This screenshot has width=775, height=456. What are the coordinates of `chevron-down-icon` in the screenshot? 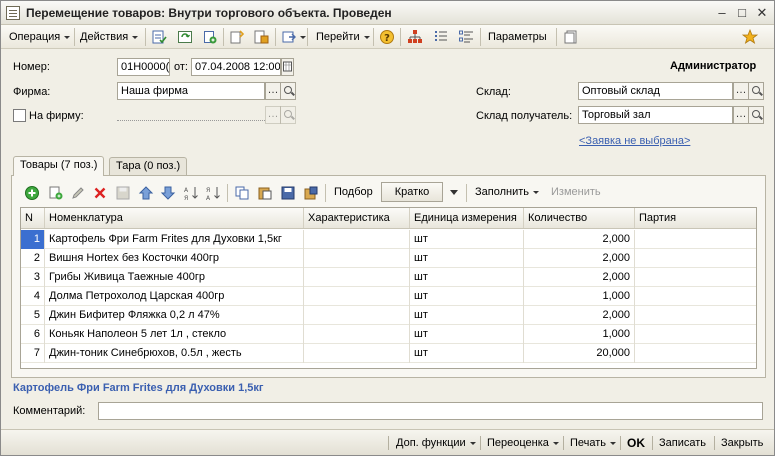 It's located at (303, 37).